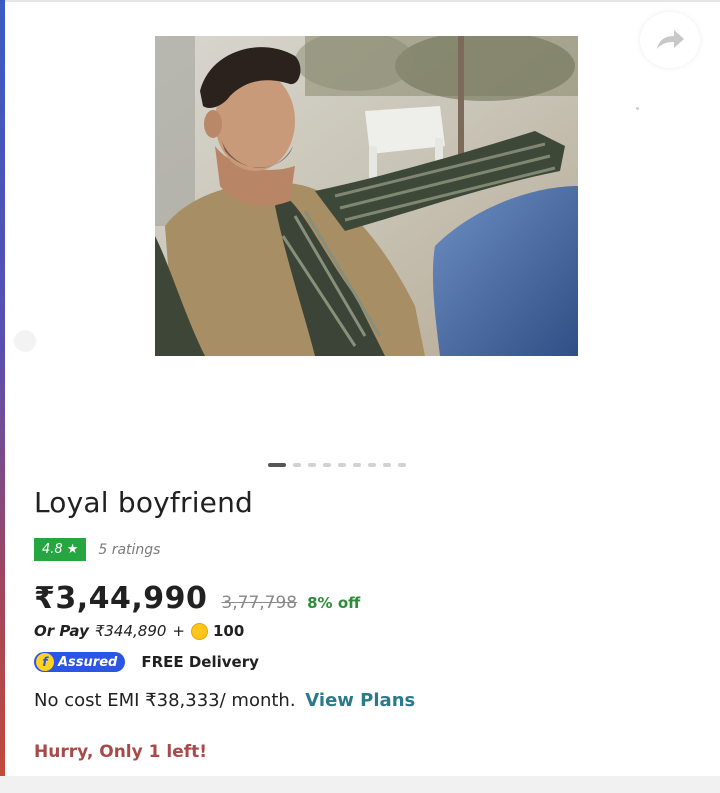 Image resolution: width=720 pixels, height=793 pixels. I want to click on supercoin-count: 100, so click(229, 631).